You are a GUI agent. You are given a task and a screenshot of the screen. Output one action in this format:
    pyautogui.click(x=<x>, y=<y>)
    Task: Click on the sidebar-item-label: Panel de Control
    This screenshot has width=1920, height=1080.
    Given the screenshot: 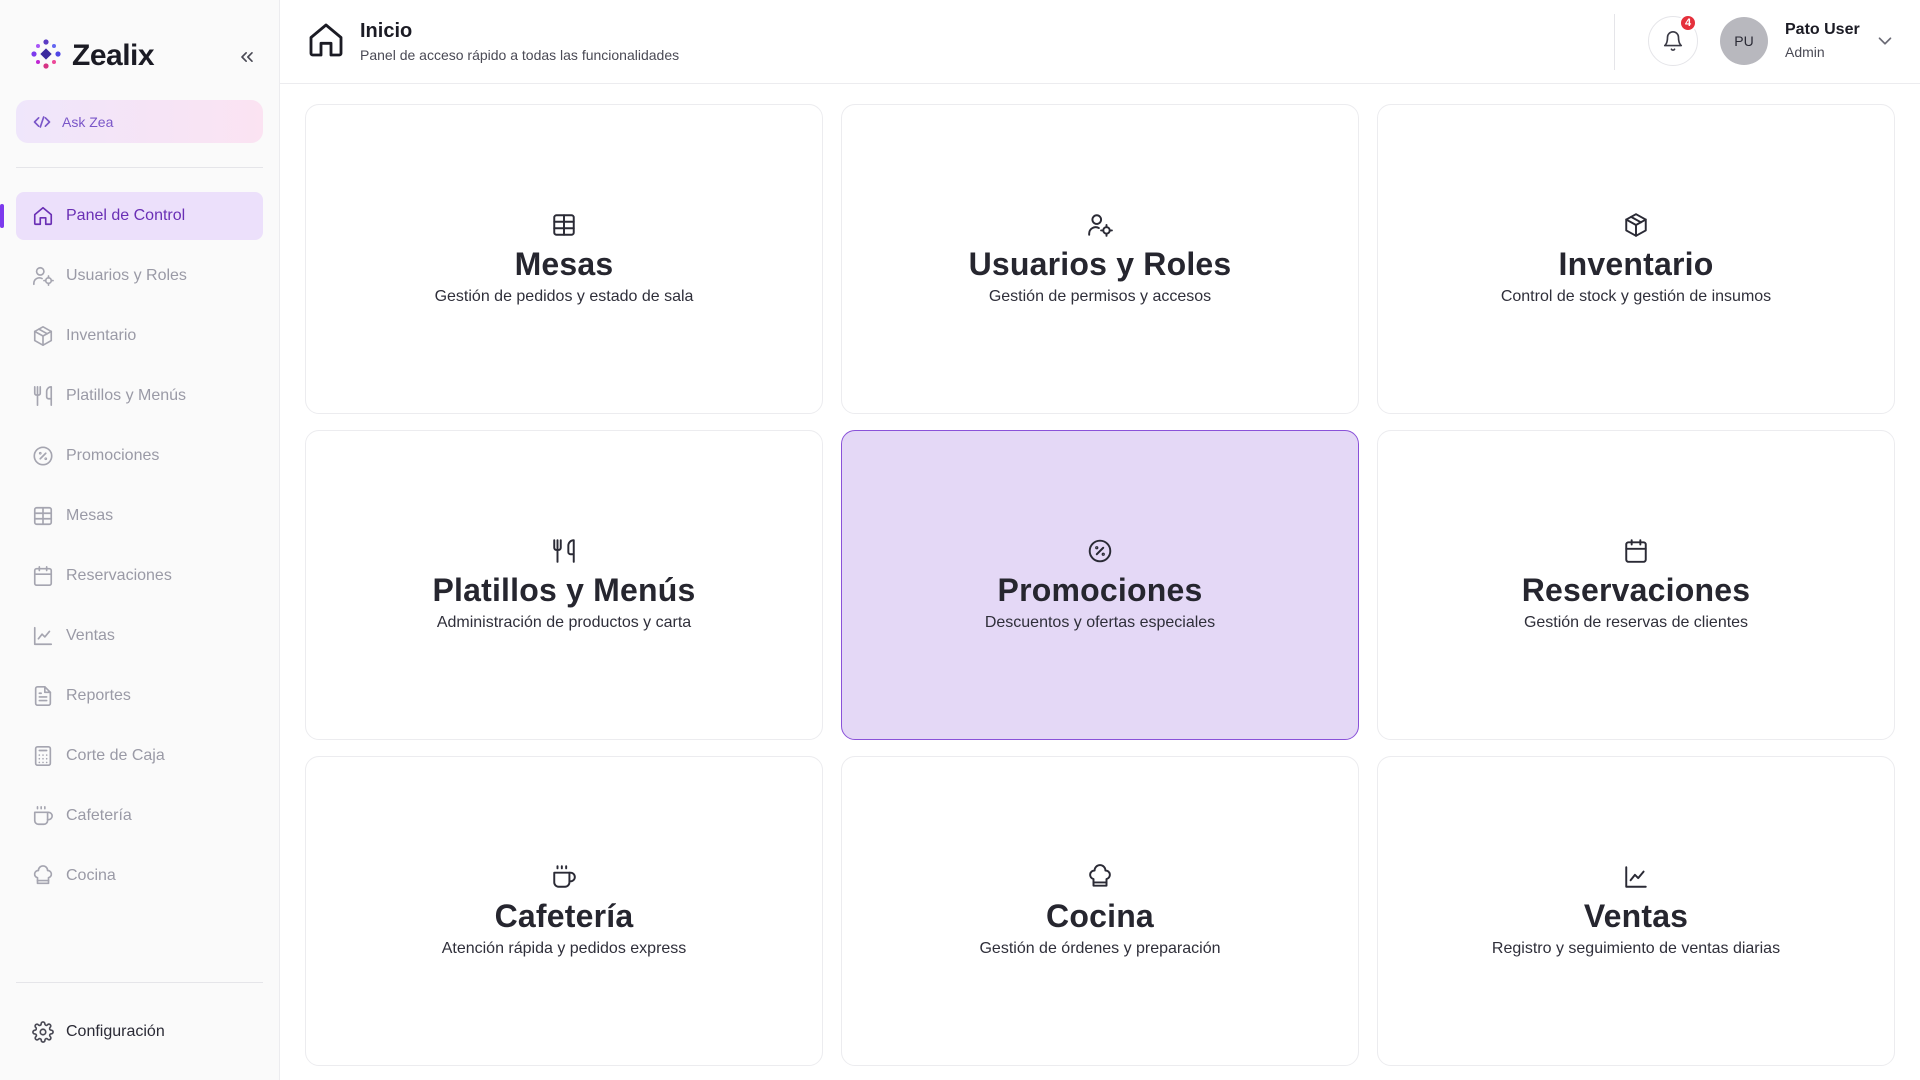 What is the action you would take?
    pyautogui.click(x=126, y=215)
    